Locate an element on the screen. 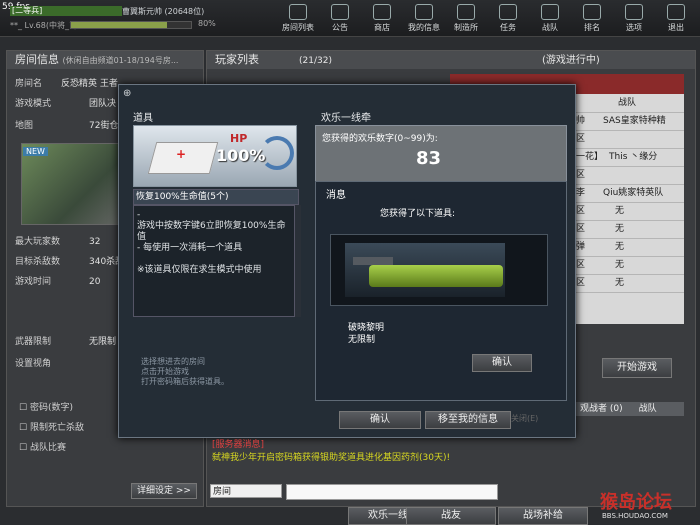  nav-task: 任务 is located at coordinates (508, 19).